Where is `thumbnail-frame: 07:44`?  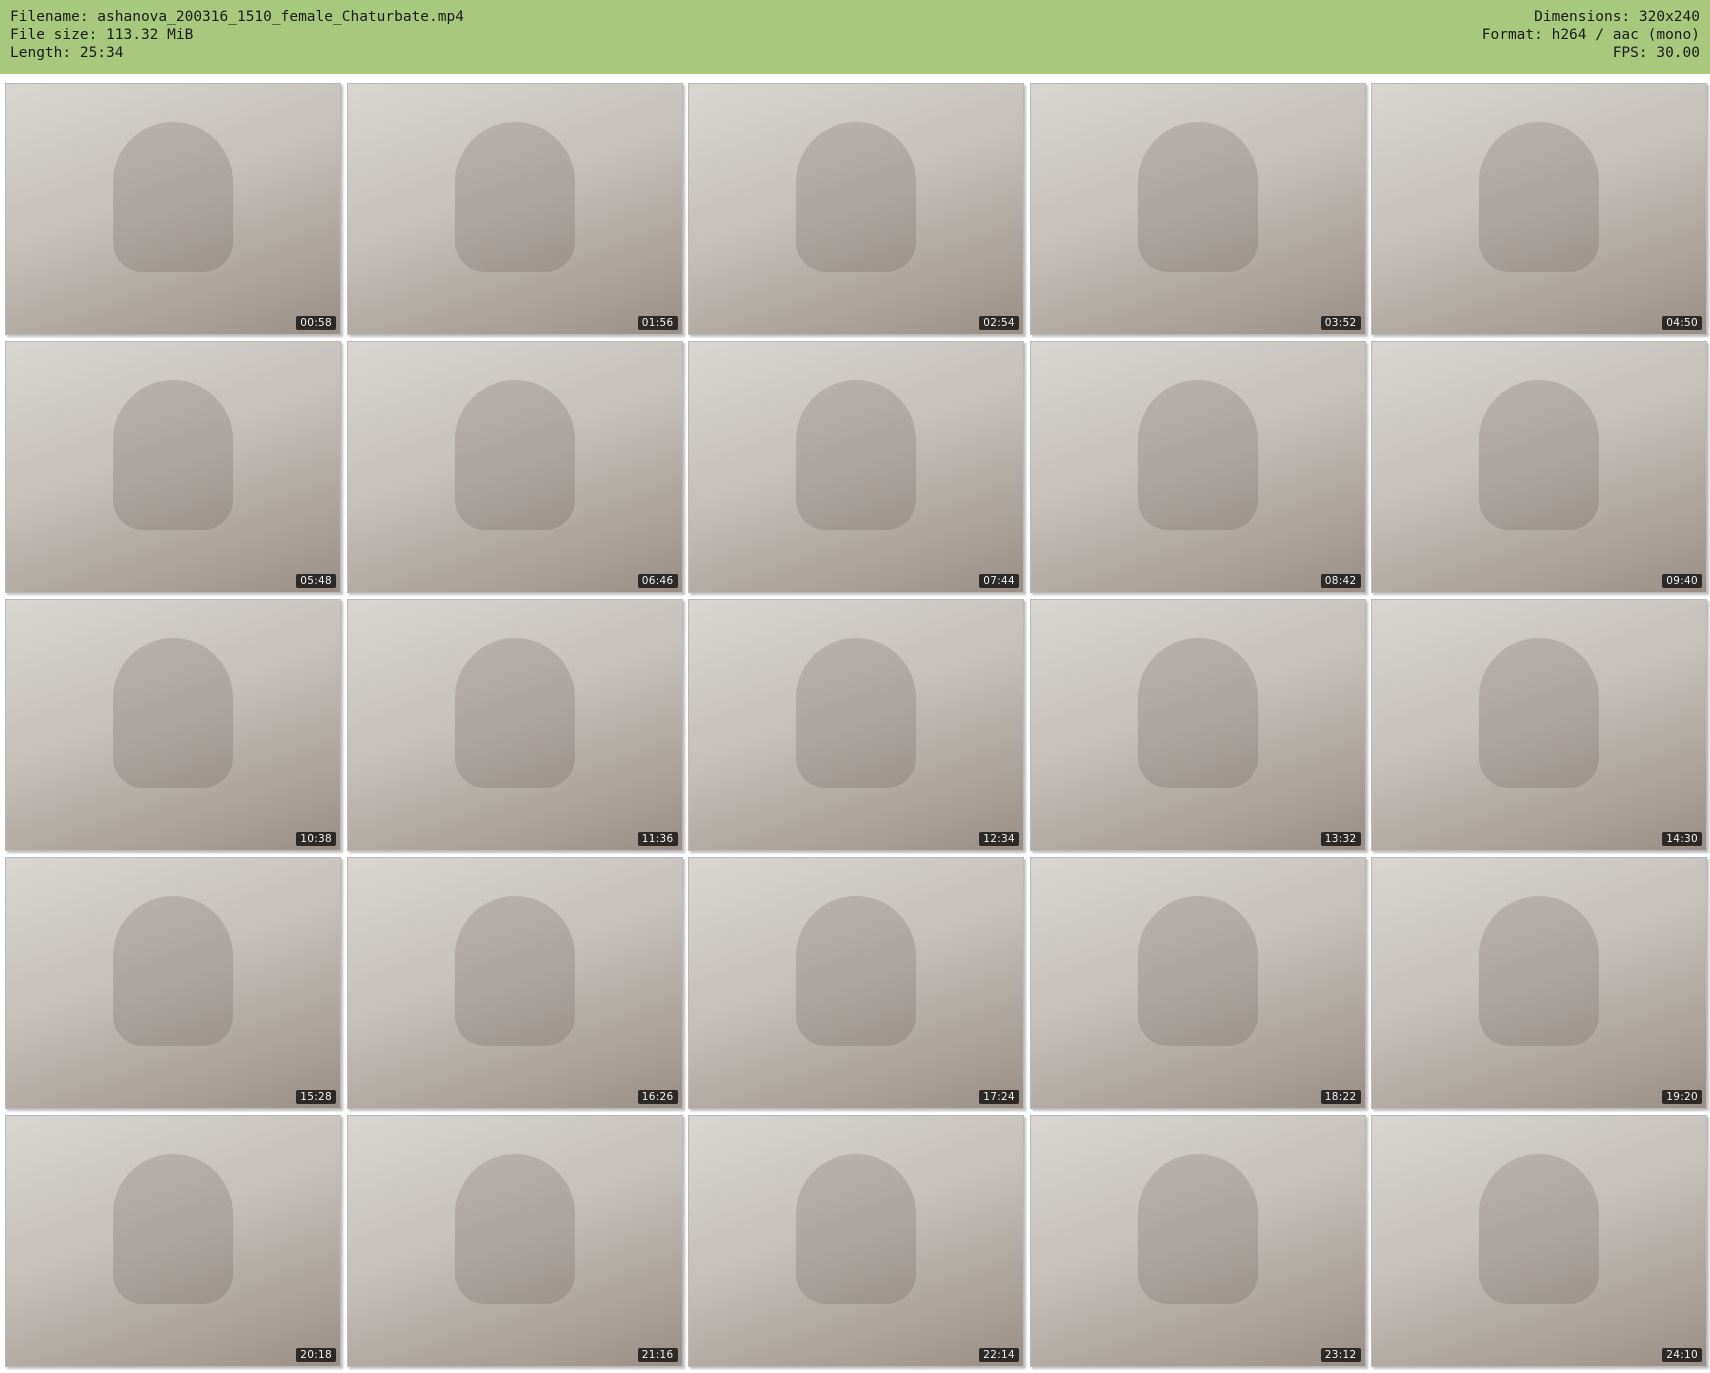
thumbnail-frame: 07:44 is located at coordinates (856, 467).